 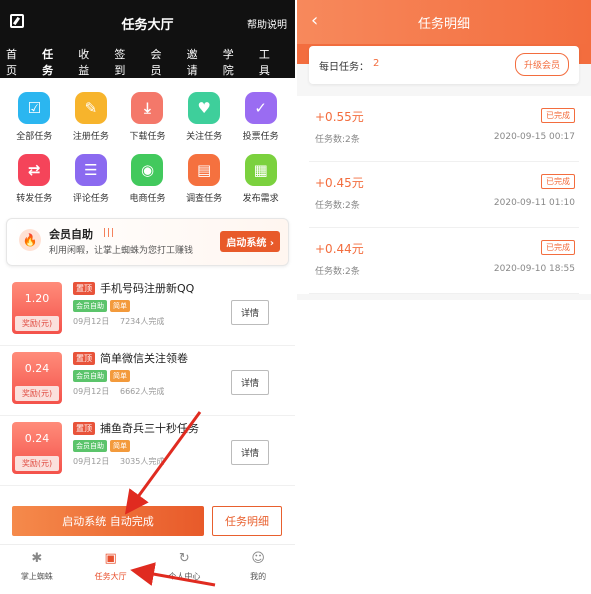 What do you see at coordinates (147, 137) in the screenshot?
I see `grid-item-label: 下载任务` at bounding box center [147, 137].